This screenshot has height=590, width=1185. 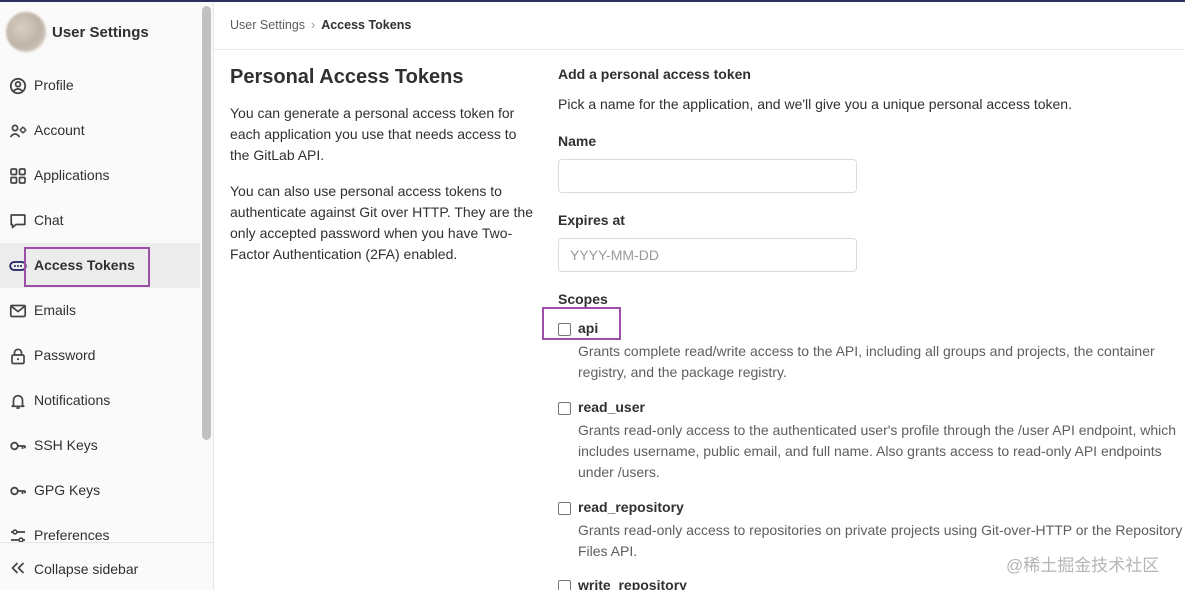 I want to click on sidebar-item-label: Notifications, so click(x=72, y=400).